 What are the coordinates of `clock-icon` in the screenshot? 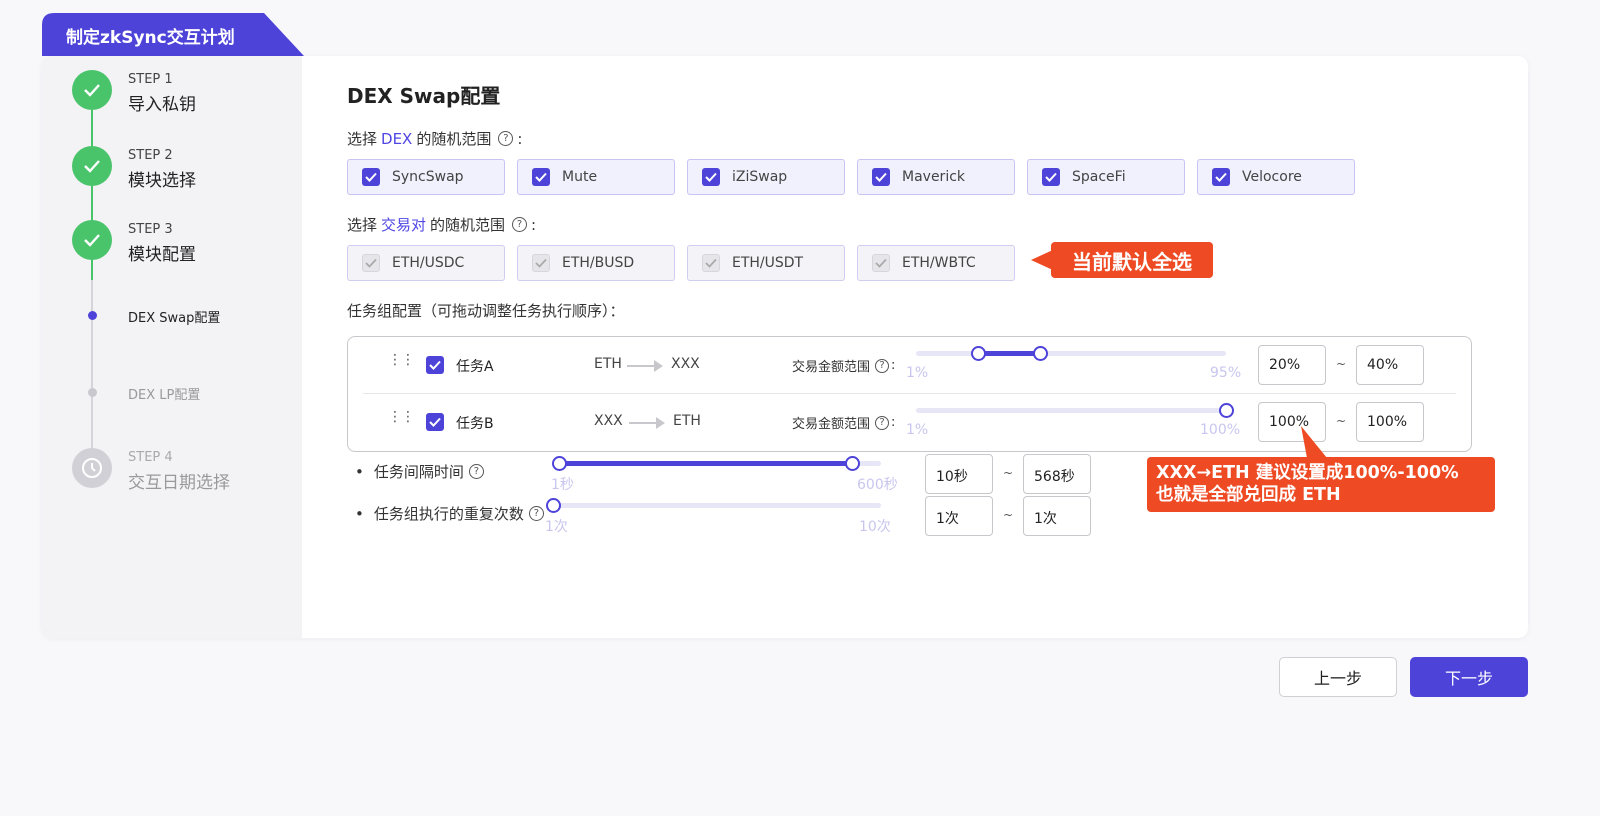 It's located at (92, 468).